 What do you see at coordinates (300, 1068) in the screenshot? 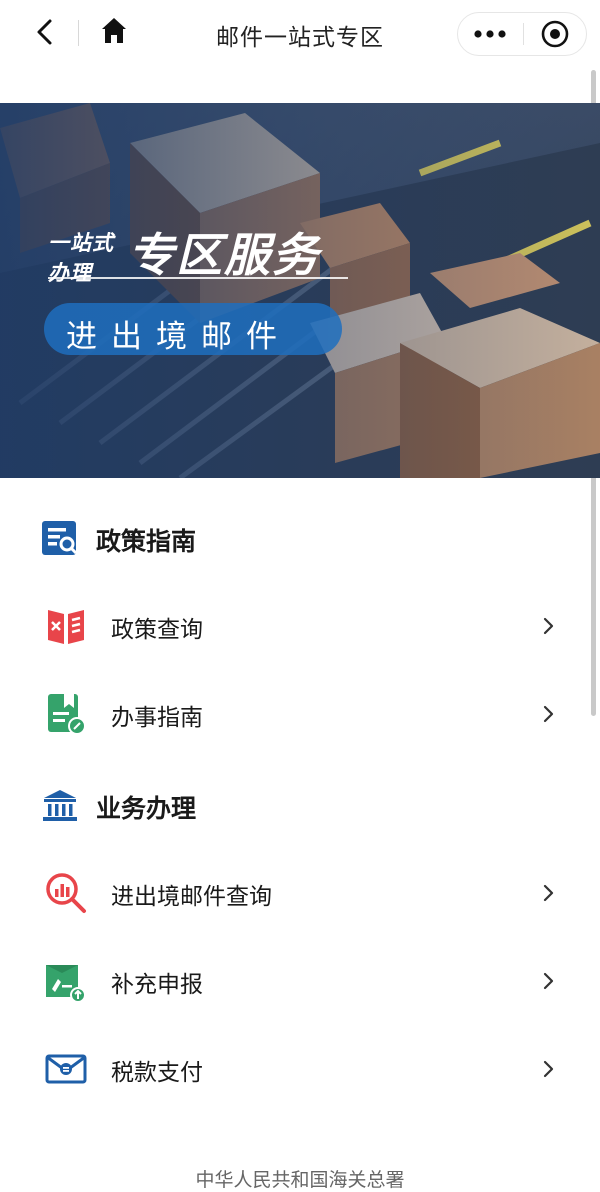
I see `list-item-tax-payment: 税款支付` at bounding box center [300, 1068].